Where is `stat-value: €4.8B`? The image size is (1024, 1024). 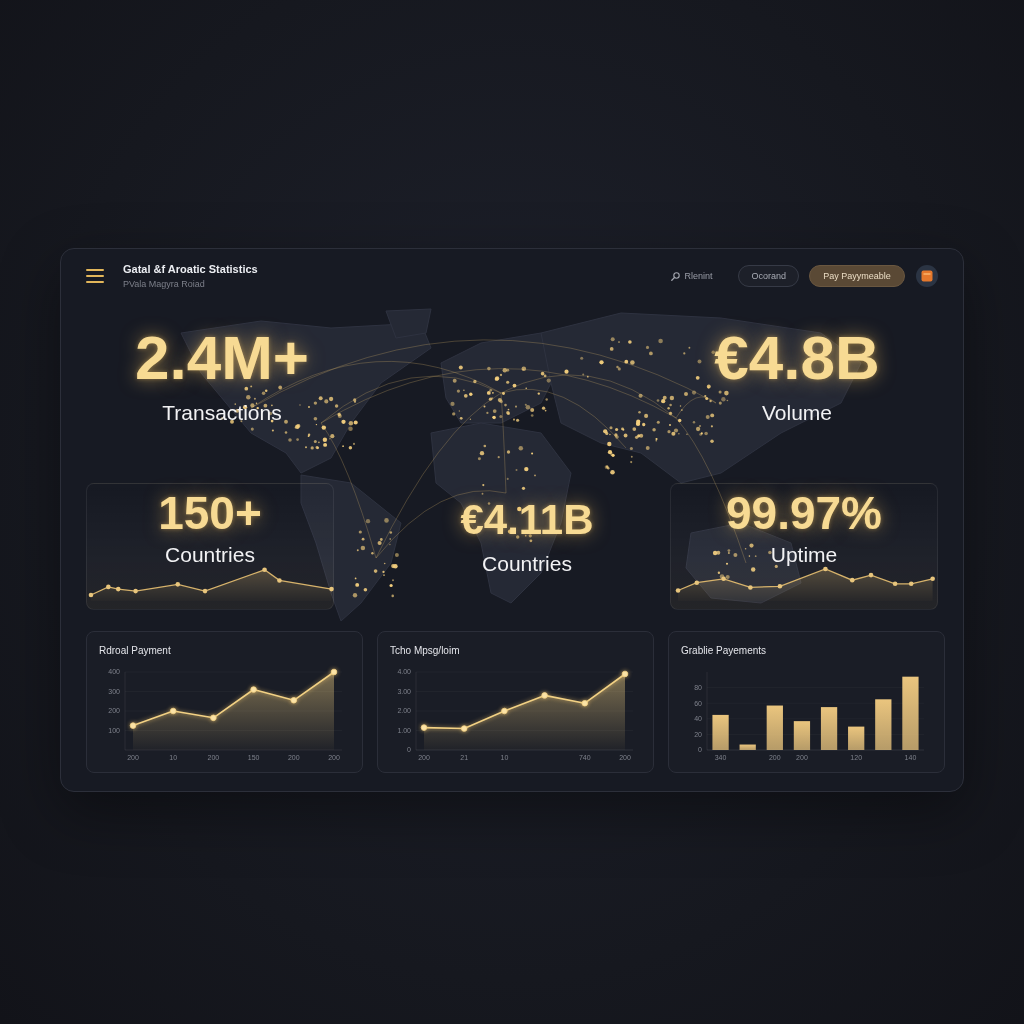
stat-value: €4.8B is located at coordinates (797, 358).